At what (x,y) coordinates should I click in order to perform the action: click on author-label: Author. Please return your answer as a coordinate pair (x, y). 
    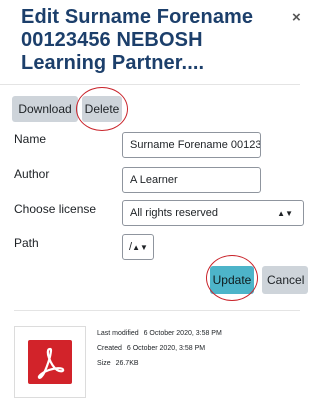
    Looking at the image, I should click on (32, 174).